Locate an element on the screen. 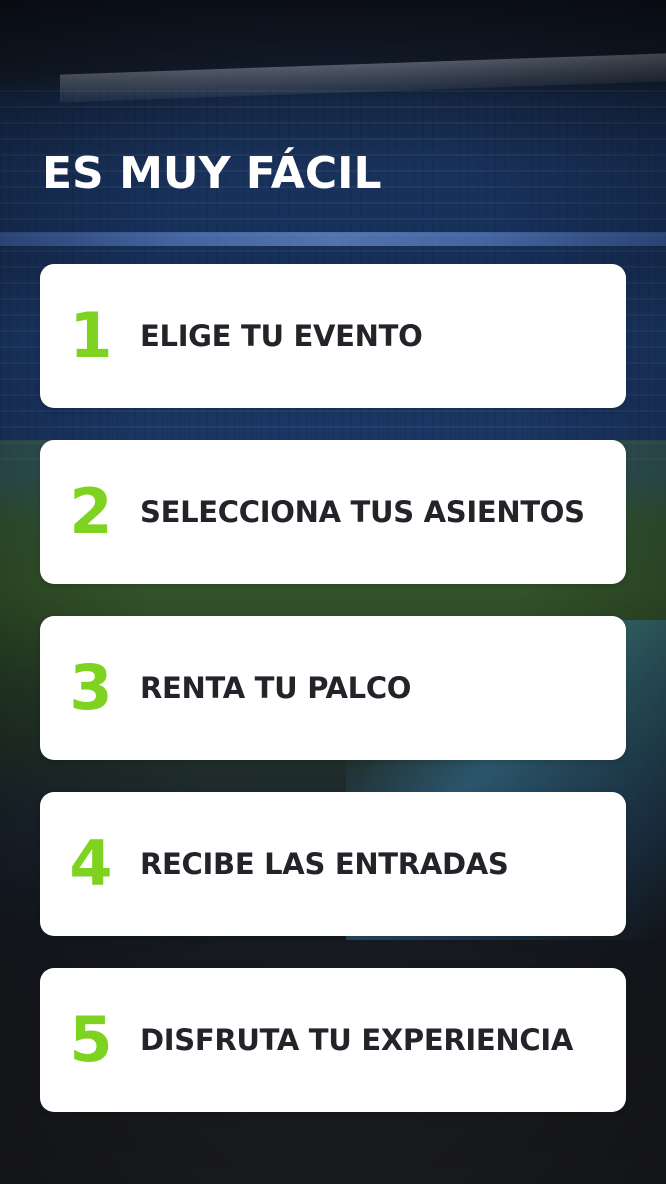  step-card-1: 1 ELIGE TU EVENTO is located at coordinates (333, 336).